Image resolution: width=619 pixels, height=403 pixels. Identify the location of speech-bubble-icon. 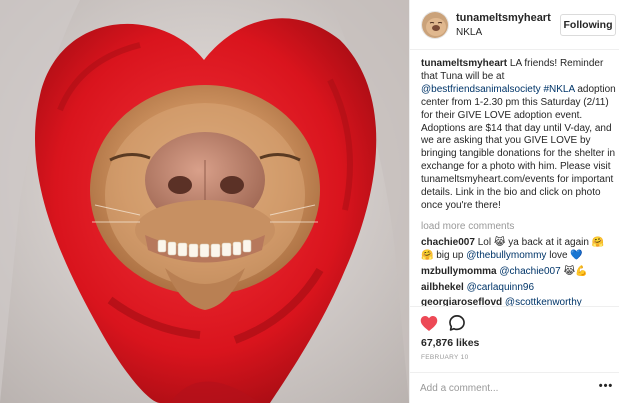
(457, 323).